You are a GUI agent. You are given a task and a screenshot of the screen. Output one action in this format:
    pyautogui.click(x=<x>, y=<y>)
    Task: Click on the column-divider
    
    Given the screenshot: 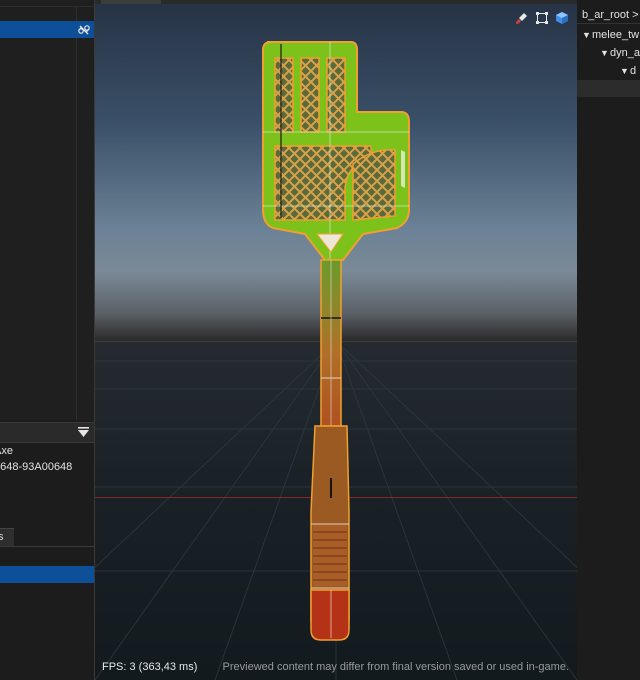 What is the action you would take?
    pyautogui.click(x=76, y=213)
    